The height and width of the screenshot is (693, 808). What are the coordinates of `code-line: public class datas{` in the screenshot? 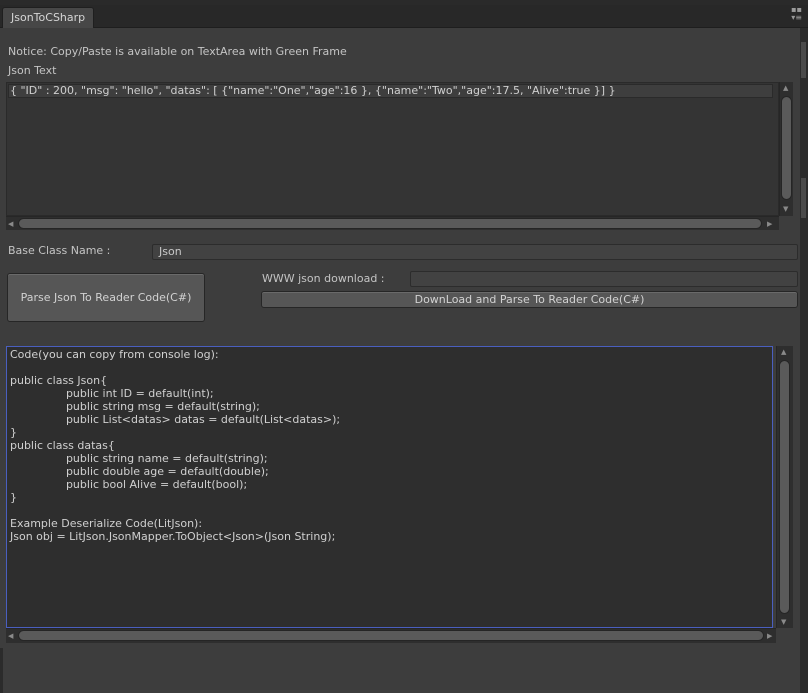 It's located at (62, 445).